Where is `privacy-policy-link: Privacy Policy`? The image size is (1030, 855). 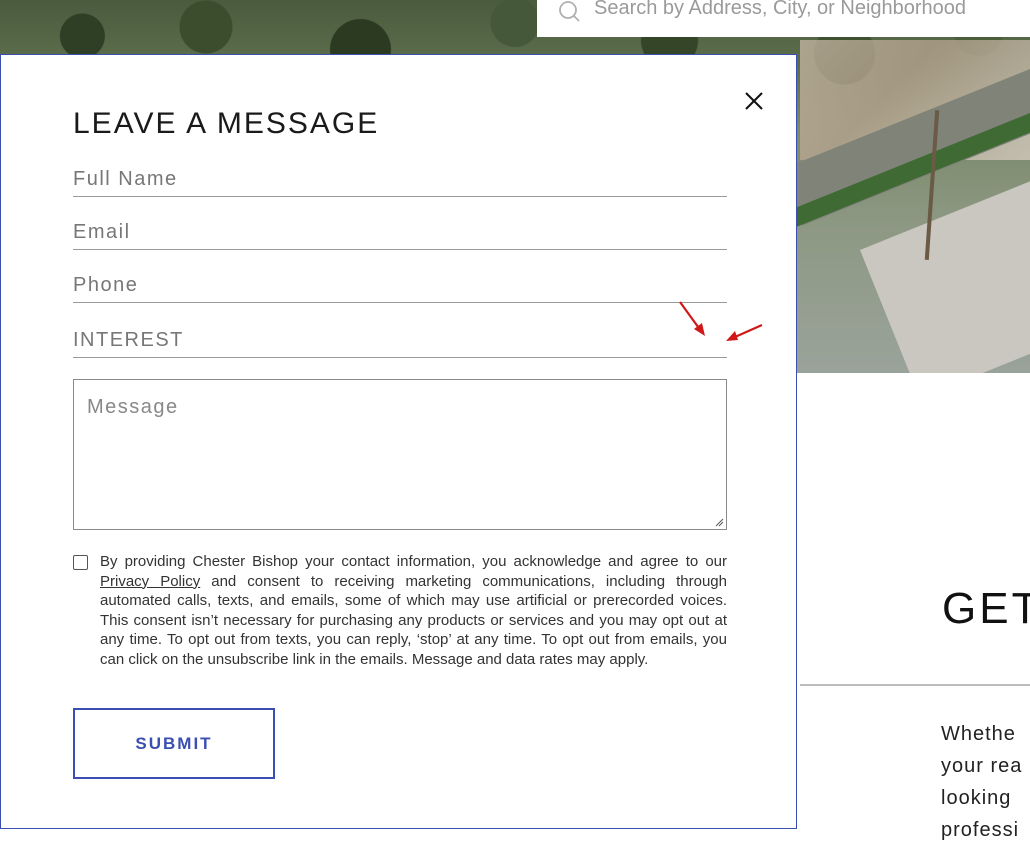
privacy-policy-link: Privacy Policy is located at coordinates (150, 581).